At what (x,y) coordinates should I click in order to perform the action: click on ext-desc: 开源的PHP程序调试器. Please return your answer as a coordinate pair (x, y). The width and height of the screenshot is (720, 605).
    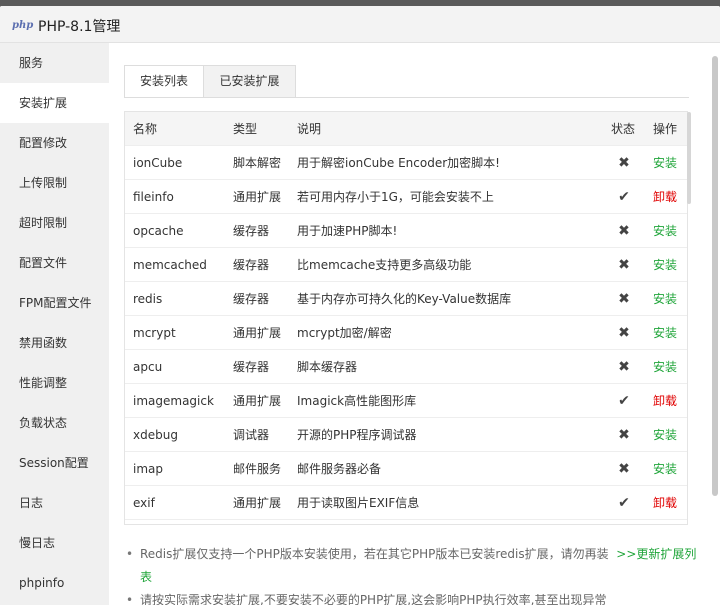
    Looking at the image, I should click on (446, 434).